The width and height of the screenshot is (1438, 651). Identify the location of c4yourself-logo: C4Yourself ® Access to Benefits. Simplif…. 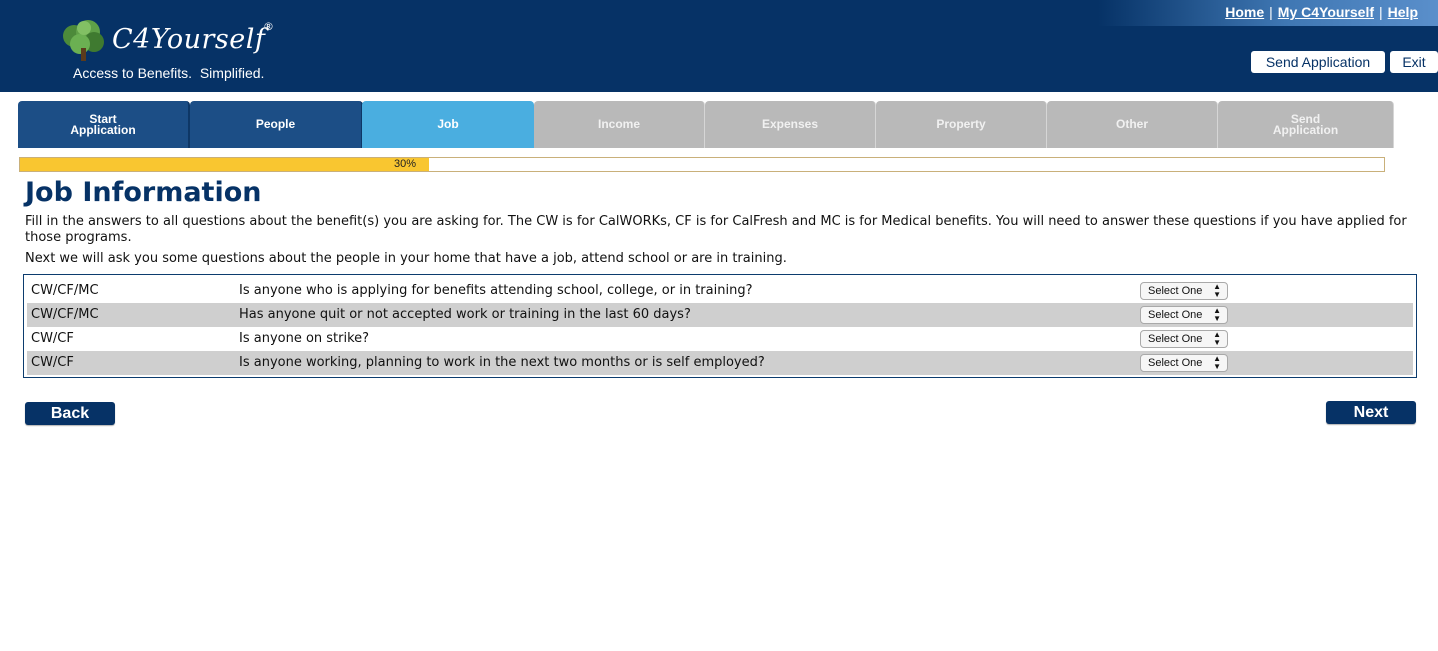
(185, 51).